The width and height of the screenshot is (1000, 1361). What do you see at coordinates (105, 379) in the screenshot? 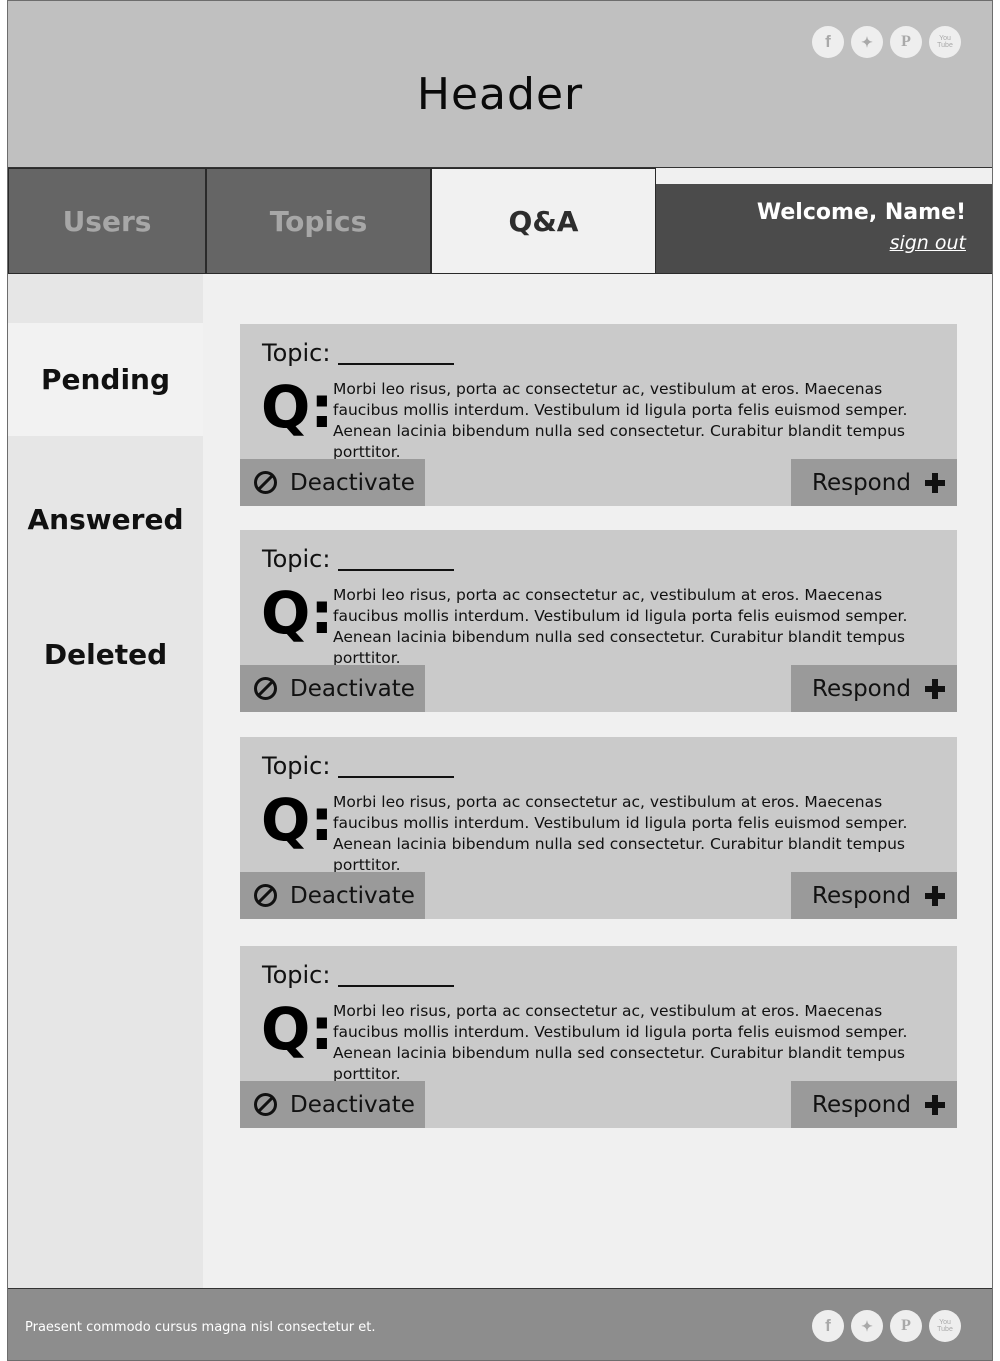
I see `sidebar-item-pending: Pending` at bounding box center [105, 379].